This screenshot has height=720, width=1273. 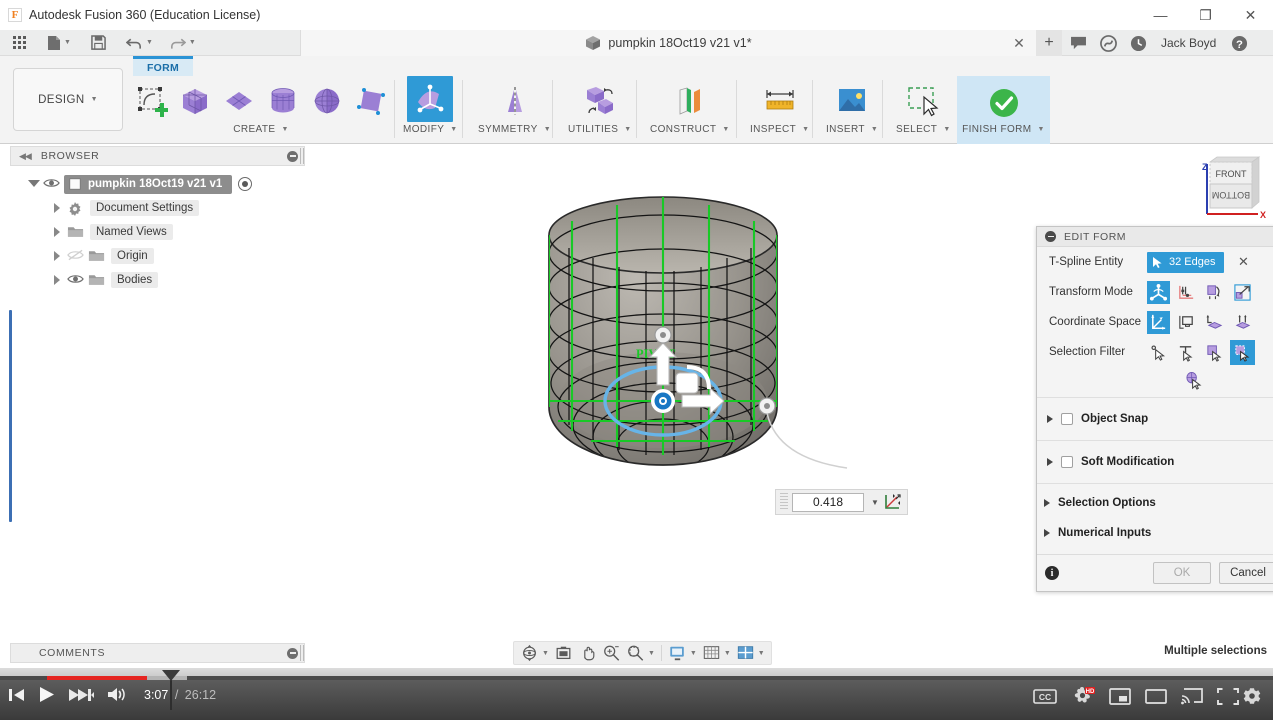 What do you see at coordinates (1242, 352) in the screenshot?
I see `filter-body-icon` at bounding box center [1242, 352].